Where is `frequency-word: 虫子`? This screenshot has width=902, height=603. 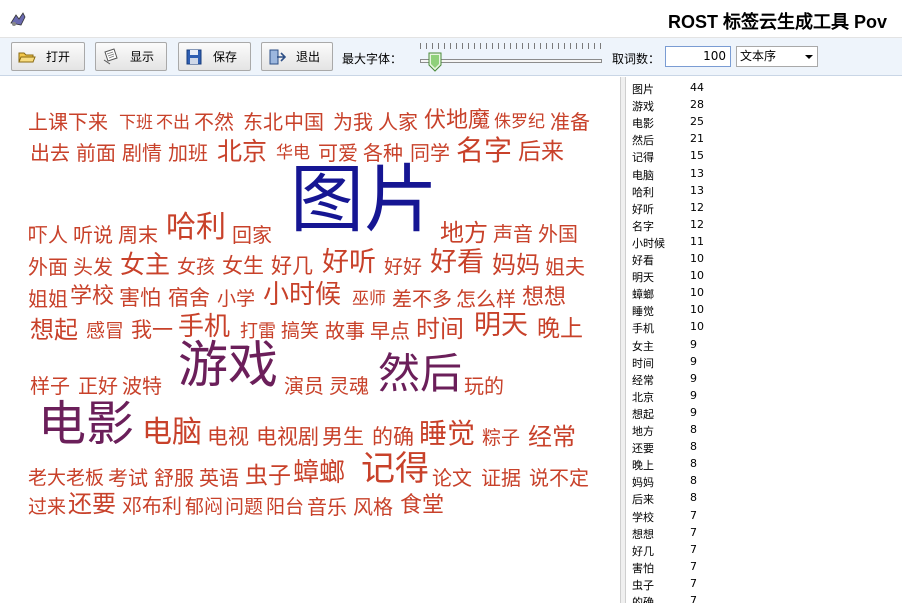 frequency-word: 虫子 is located at coordinates (643, 585).